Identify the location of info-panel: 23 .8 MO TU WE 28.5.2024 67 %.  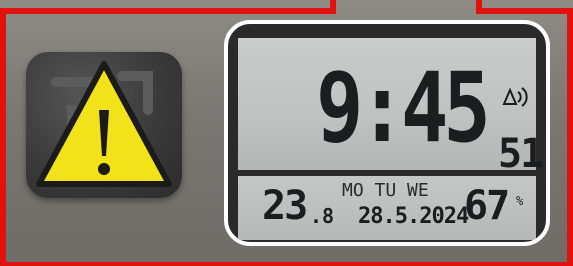
(387, 208).